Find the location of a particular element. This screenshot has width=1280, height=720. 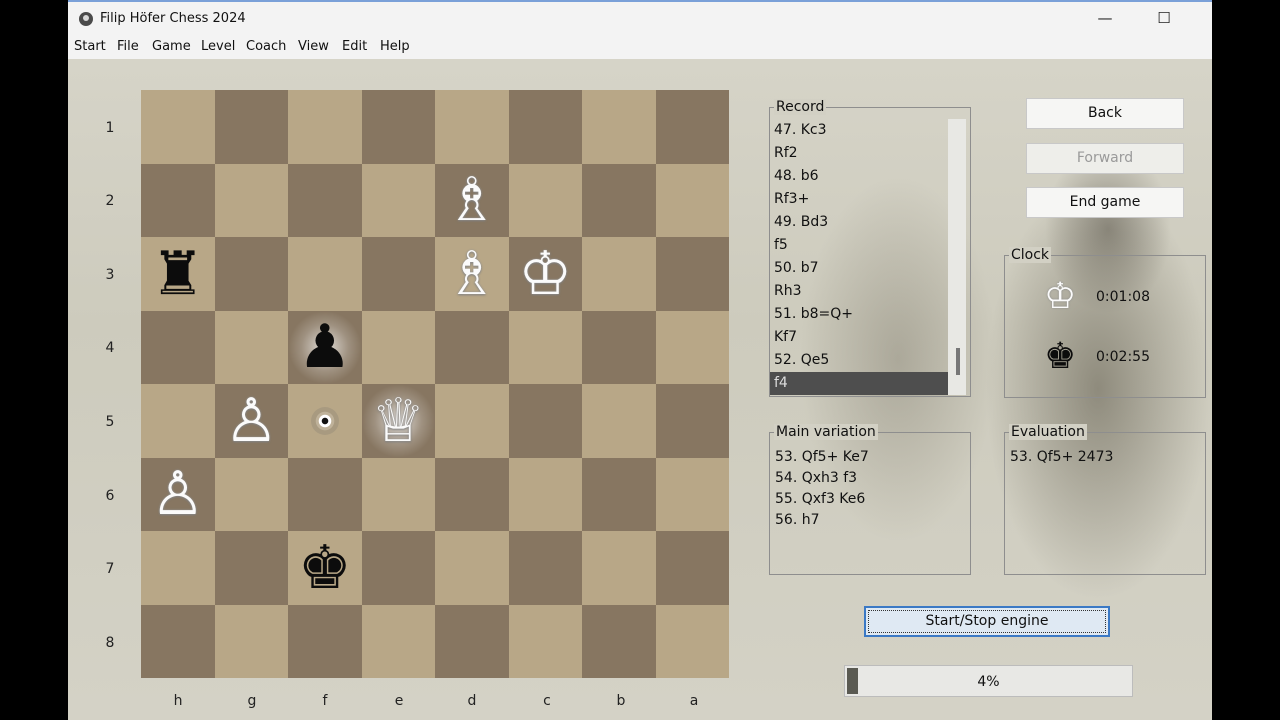

engine-progress-bar: 4% is located at coordinates (988, 681).